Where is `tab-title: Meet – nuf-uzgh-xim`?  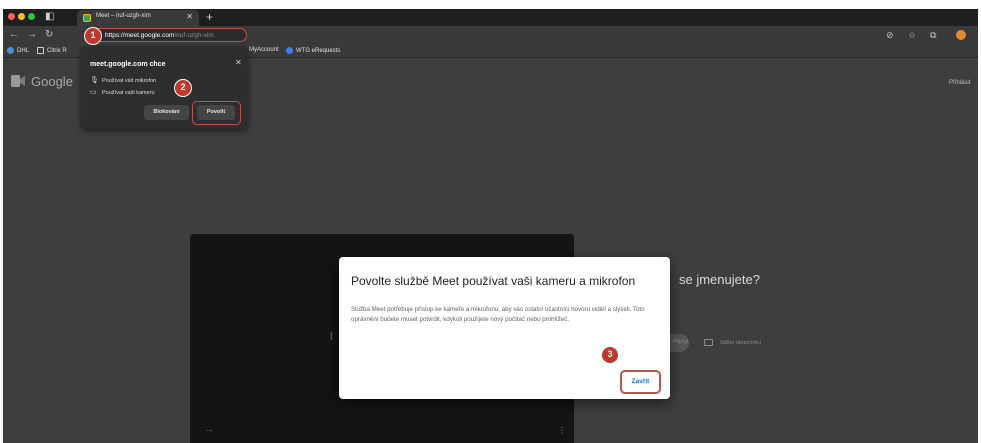
tab-title: Meet – nuf-uzgh-xim is located at coordinates (123, 16).